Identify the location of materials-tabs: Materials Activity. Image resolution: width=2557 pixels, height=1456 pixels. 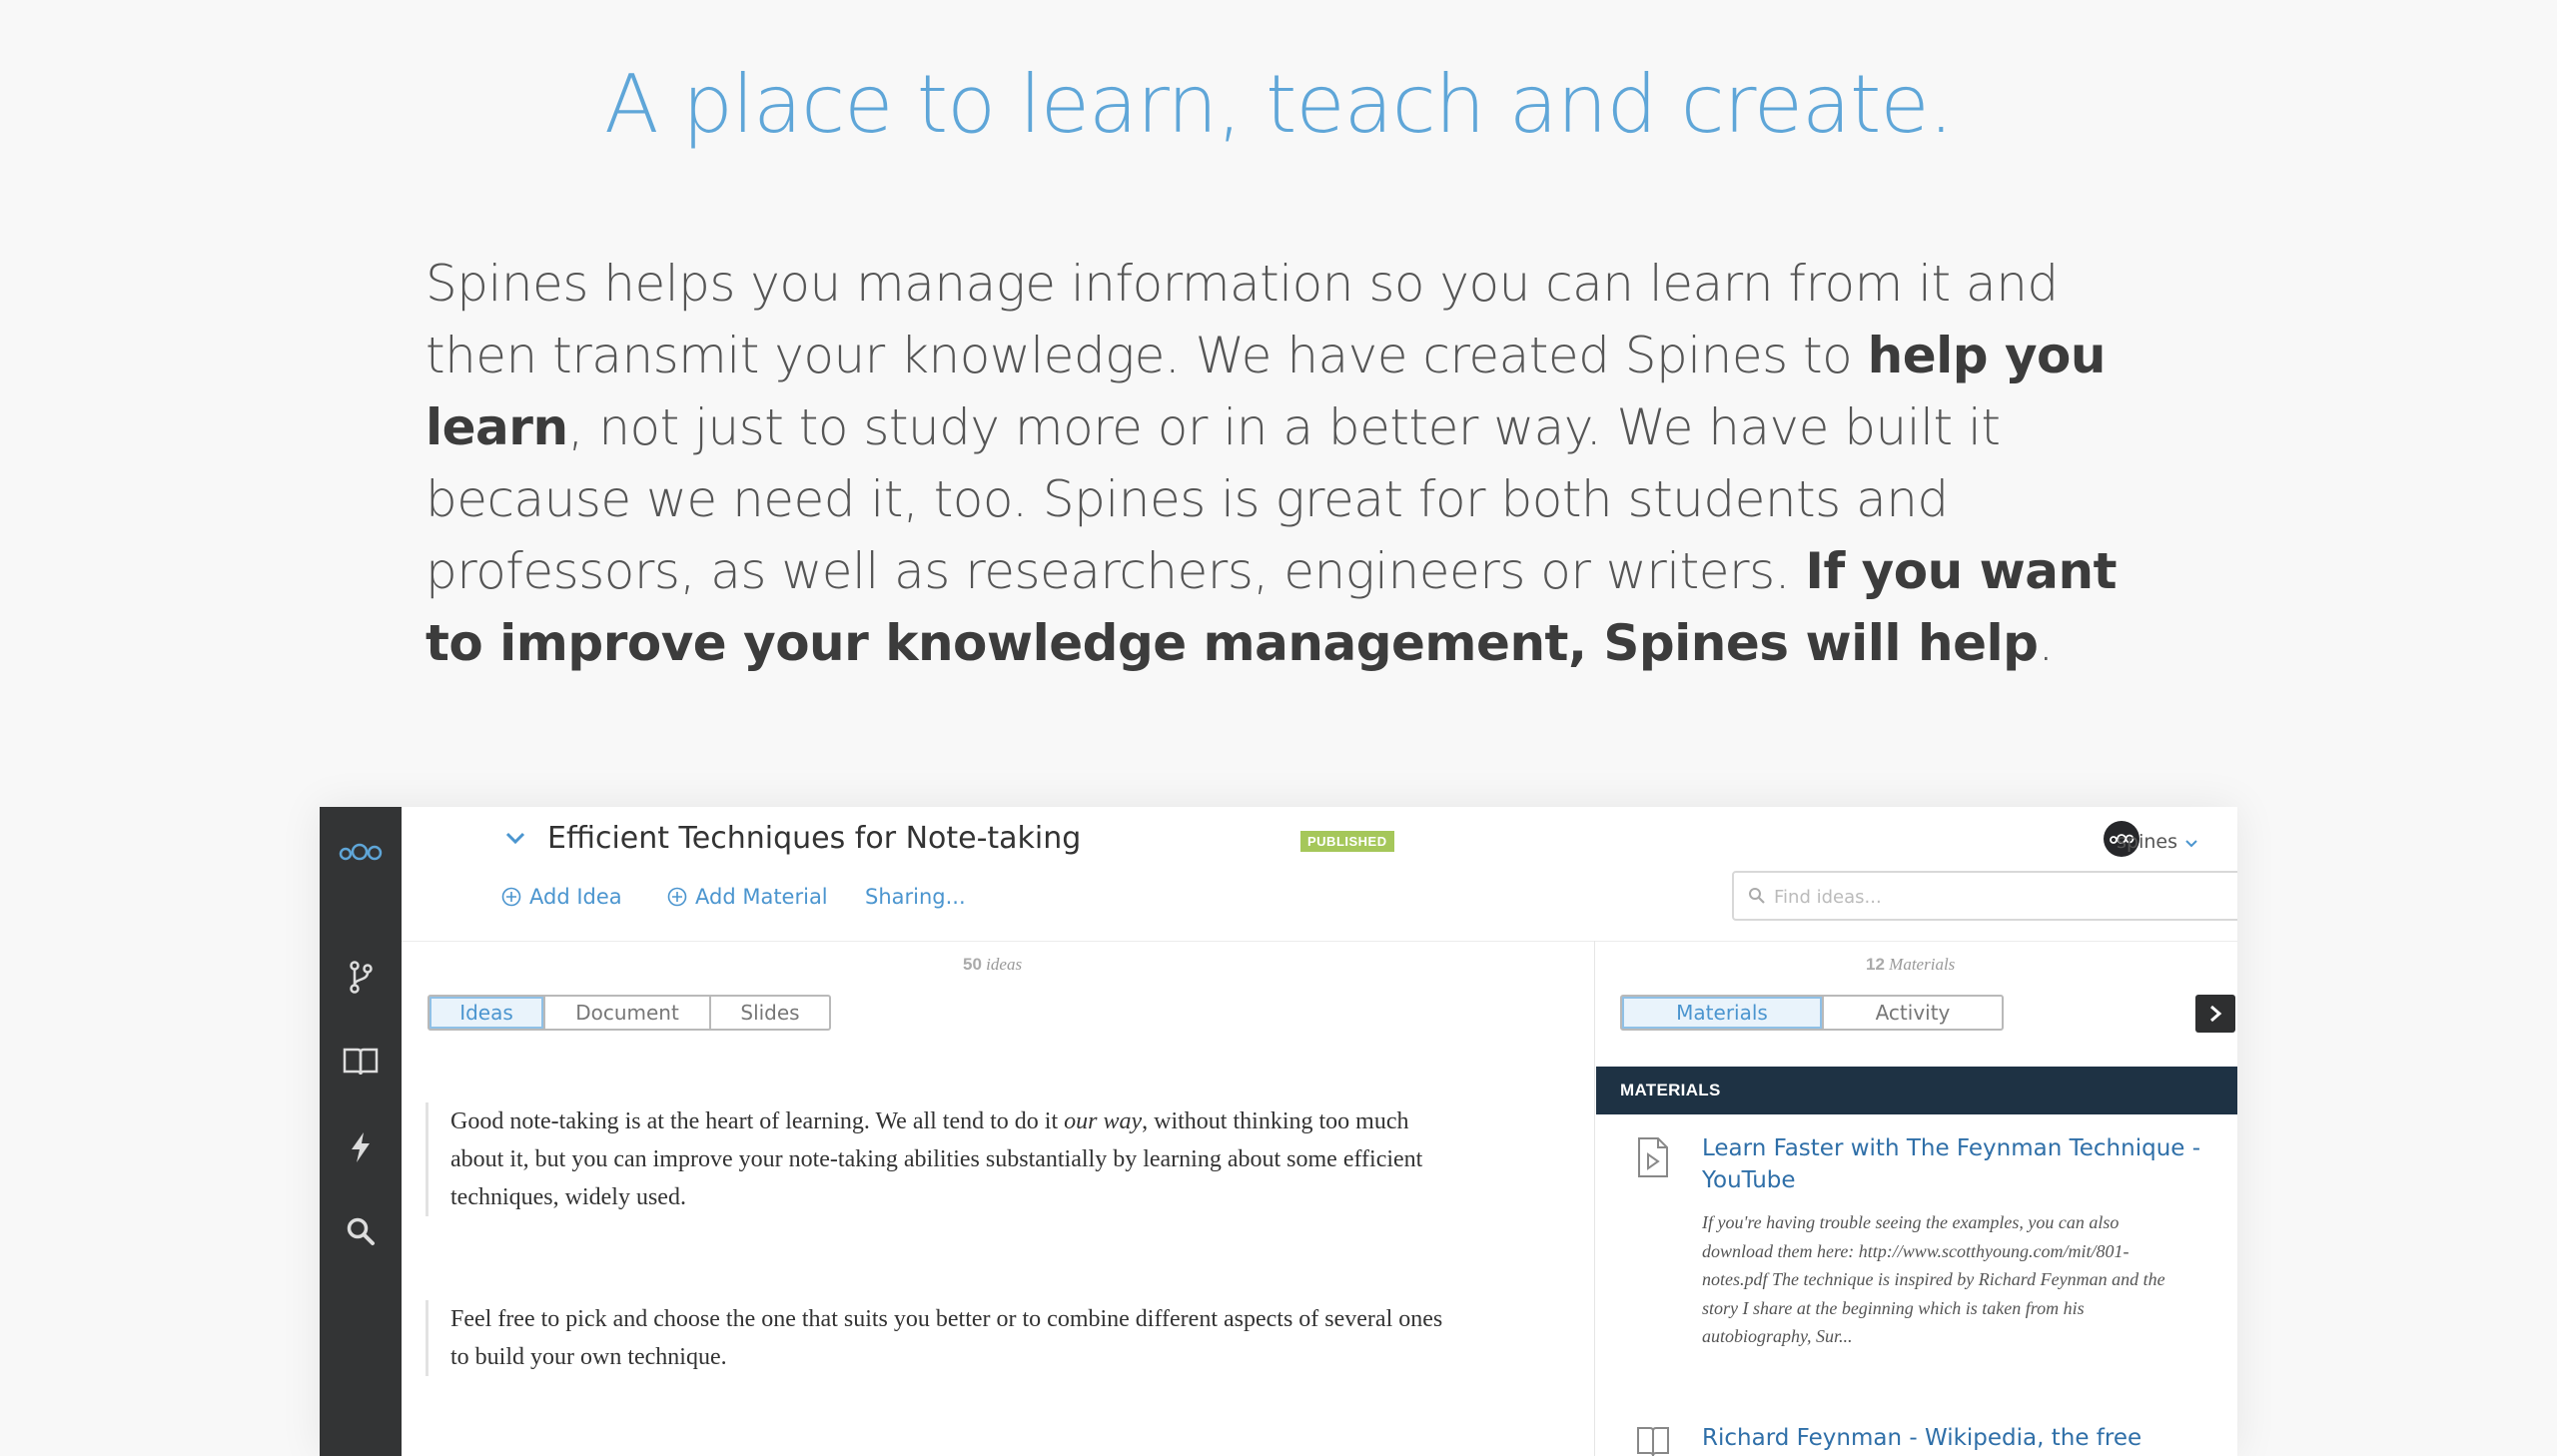
(1812, 1013).